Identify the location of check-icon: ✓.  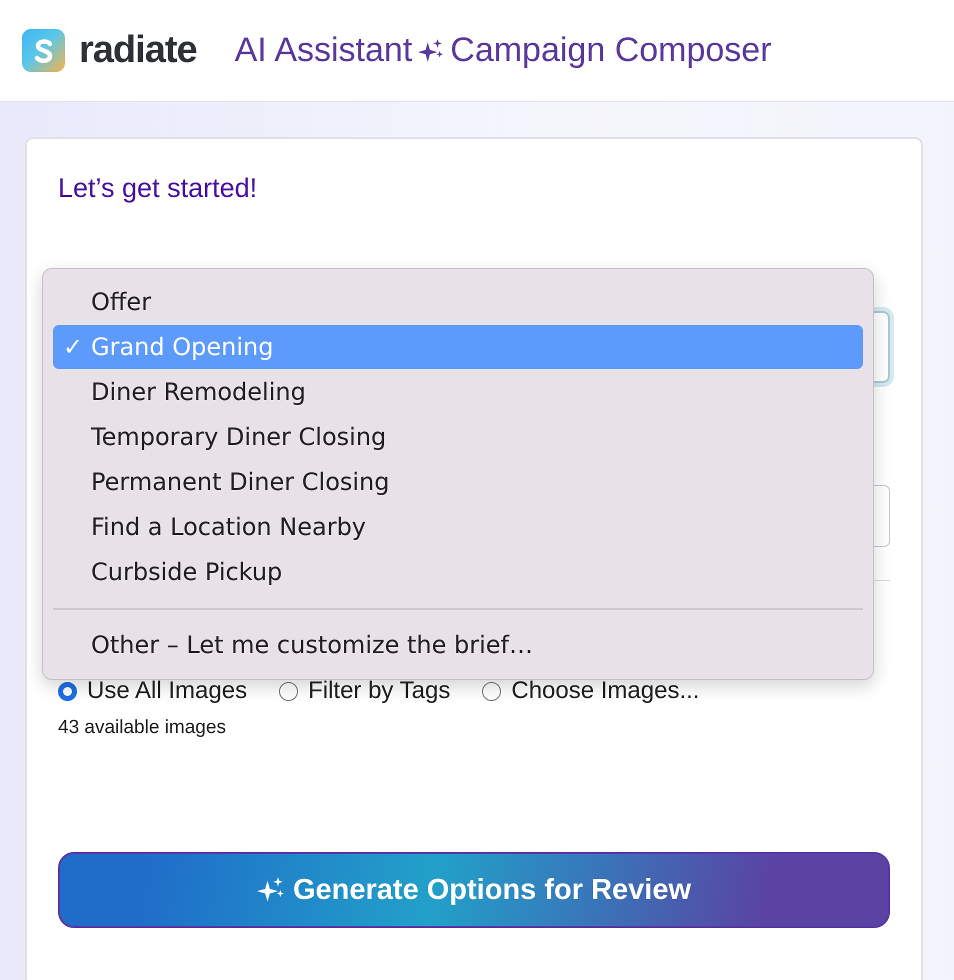
(73, 347).